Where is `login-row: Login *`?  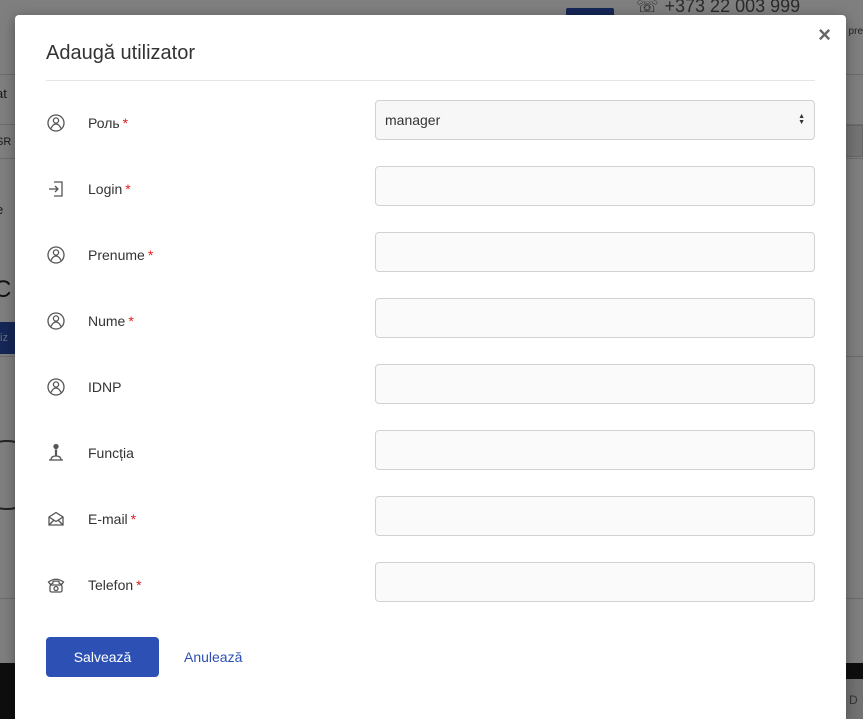
login-row: Login * is located at coordinates (430, 192).